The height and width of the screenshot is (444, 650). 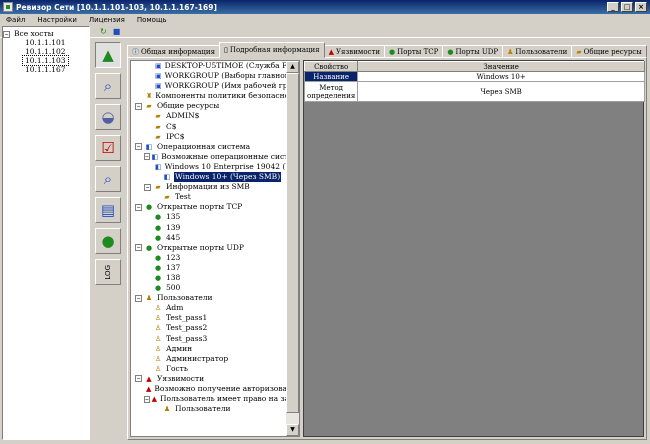 What do you see at coordinates (208, 66) in the screenshot?
I see `tree-node: ▣DESKTOP-U5TIMOE (Служба File Se` at bounding box center [208, 66].